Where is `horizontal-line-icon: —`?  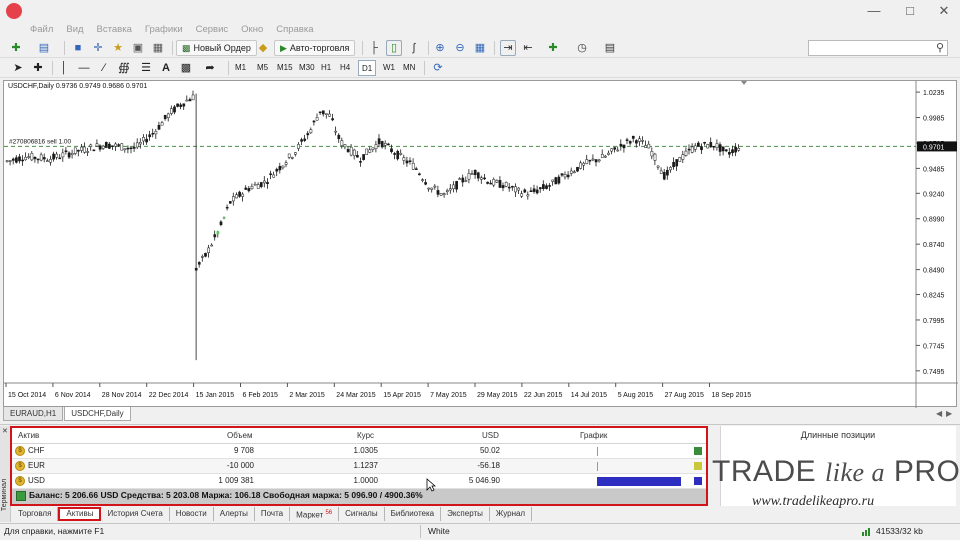
horizontal-line-icon: — is located at coordinates (84, 68).